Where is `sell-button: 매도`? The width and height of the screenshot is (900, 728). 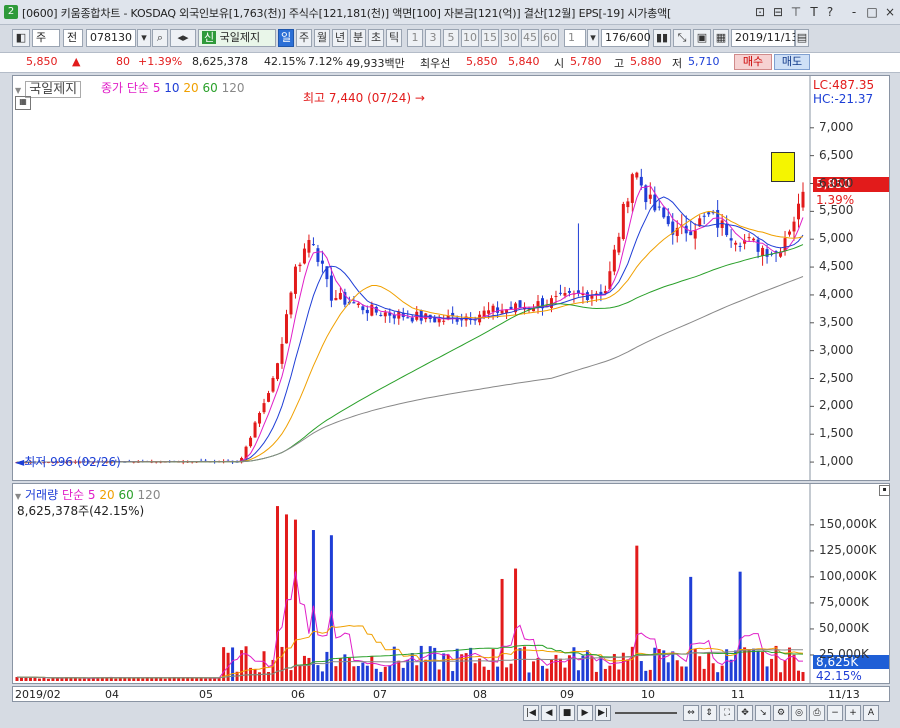
sell-button: 매도 is located at coordinates (792, 62).